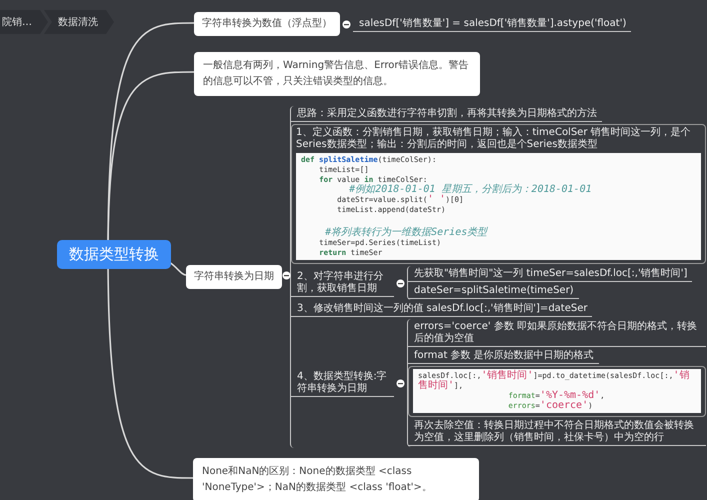  What do you see at coordinates (342, 383) in the screenshot?
I see `subtopic: 4、数据类型转换:字符串转换为日期` at bounding box center [342, 383].